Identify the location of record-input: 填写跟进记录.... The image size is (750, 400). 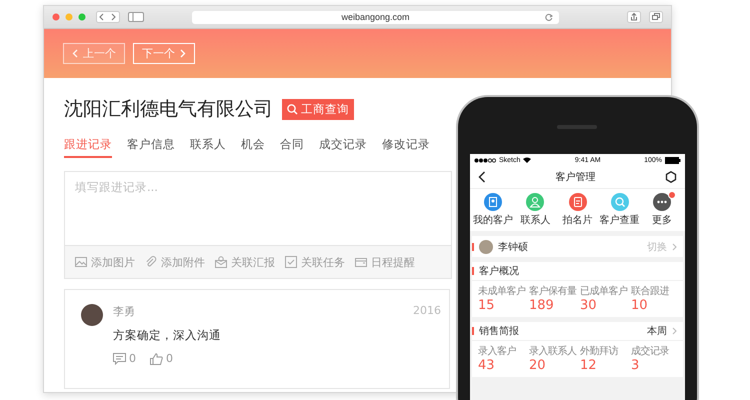
(258, 208).